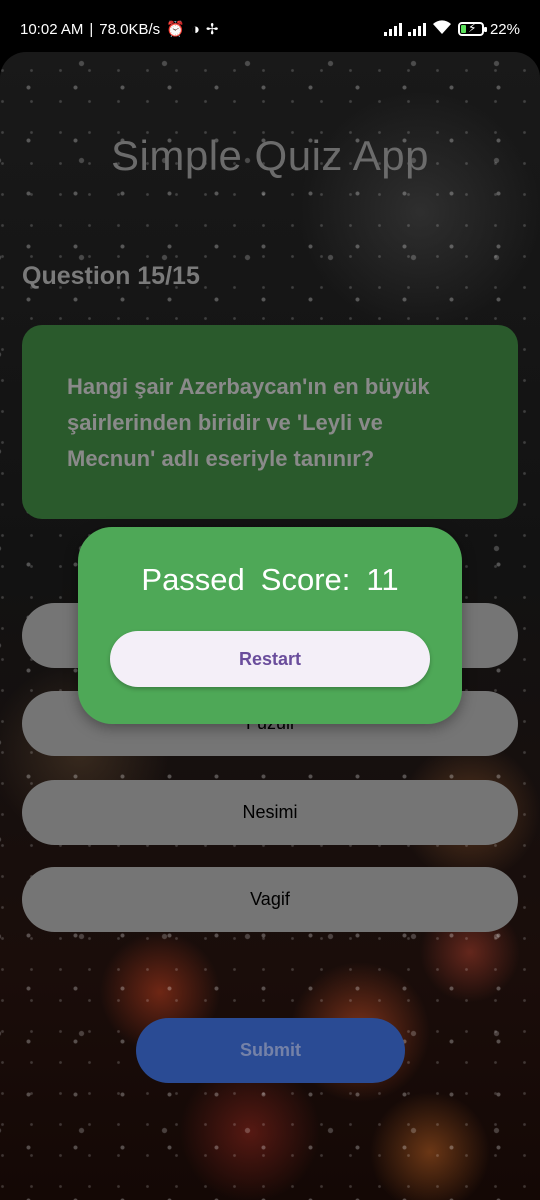 Image resolution: width=540 pixels, height=1200 pixels. Describe the element at coordinates (305, 579) in the screenshot. I see `score-label: Score:` at that location.